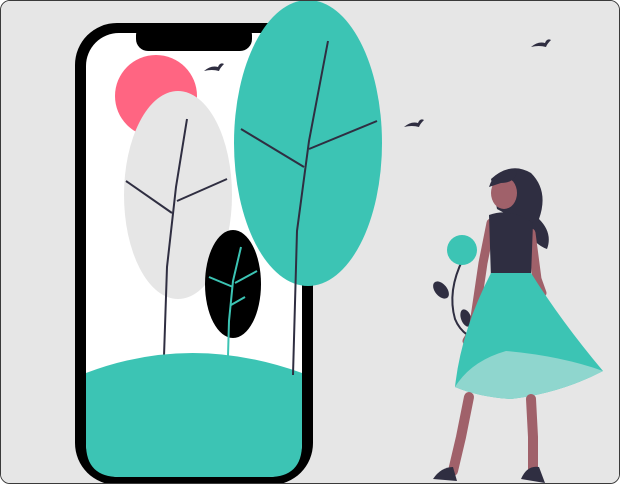 This screenshot has width=622, height=486. Describe the element at coordinates (532, 434) in the screenshot. I see `woman-leg-right` at that location.